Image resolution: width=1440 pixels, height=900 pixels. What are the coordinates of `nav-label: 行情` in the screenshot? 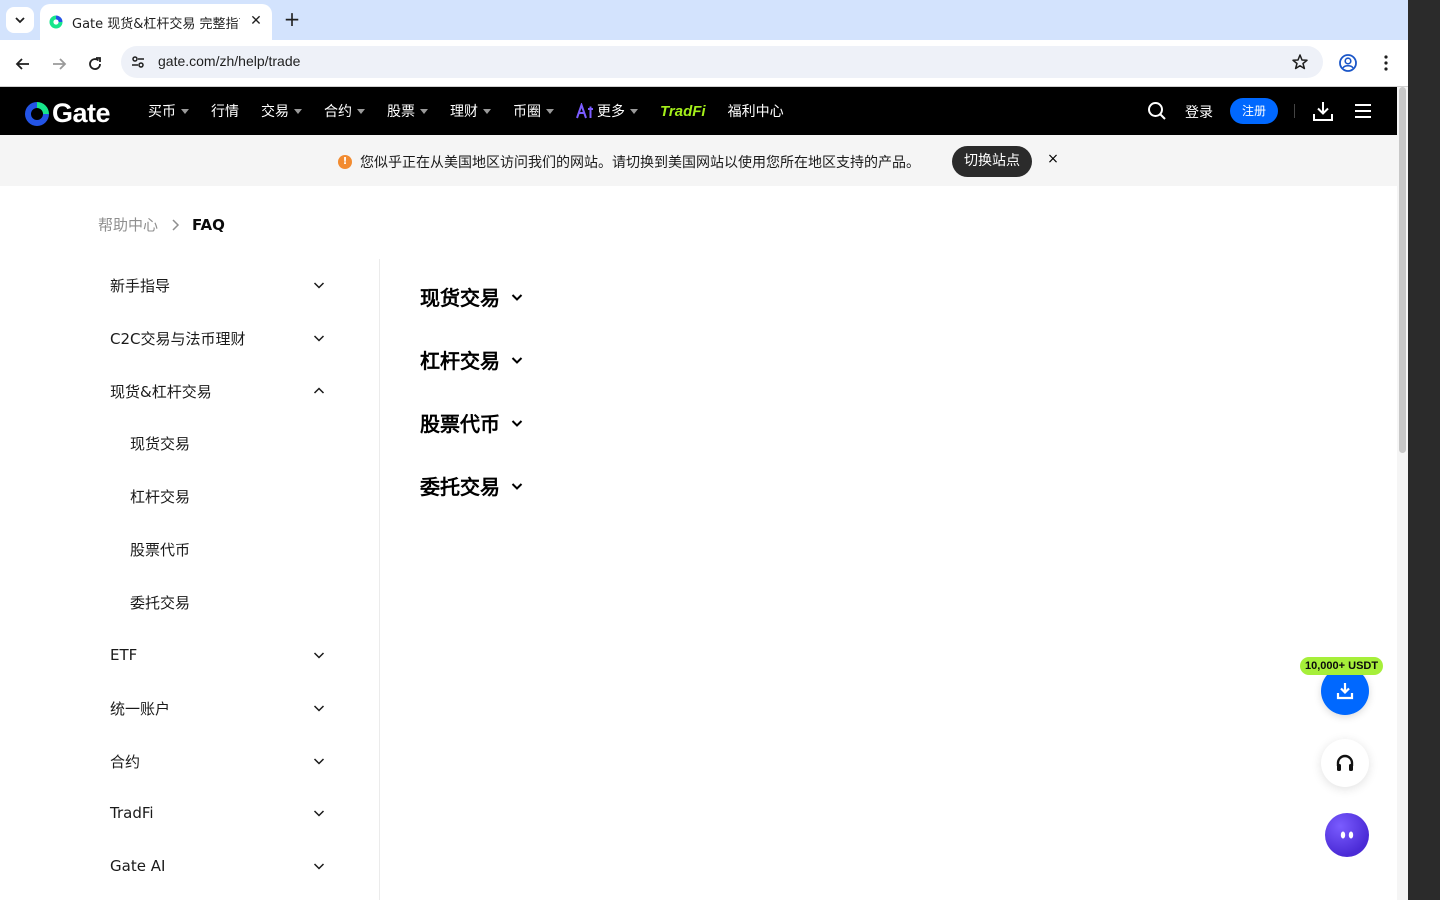 It's located at (225, 112).